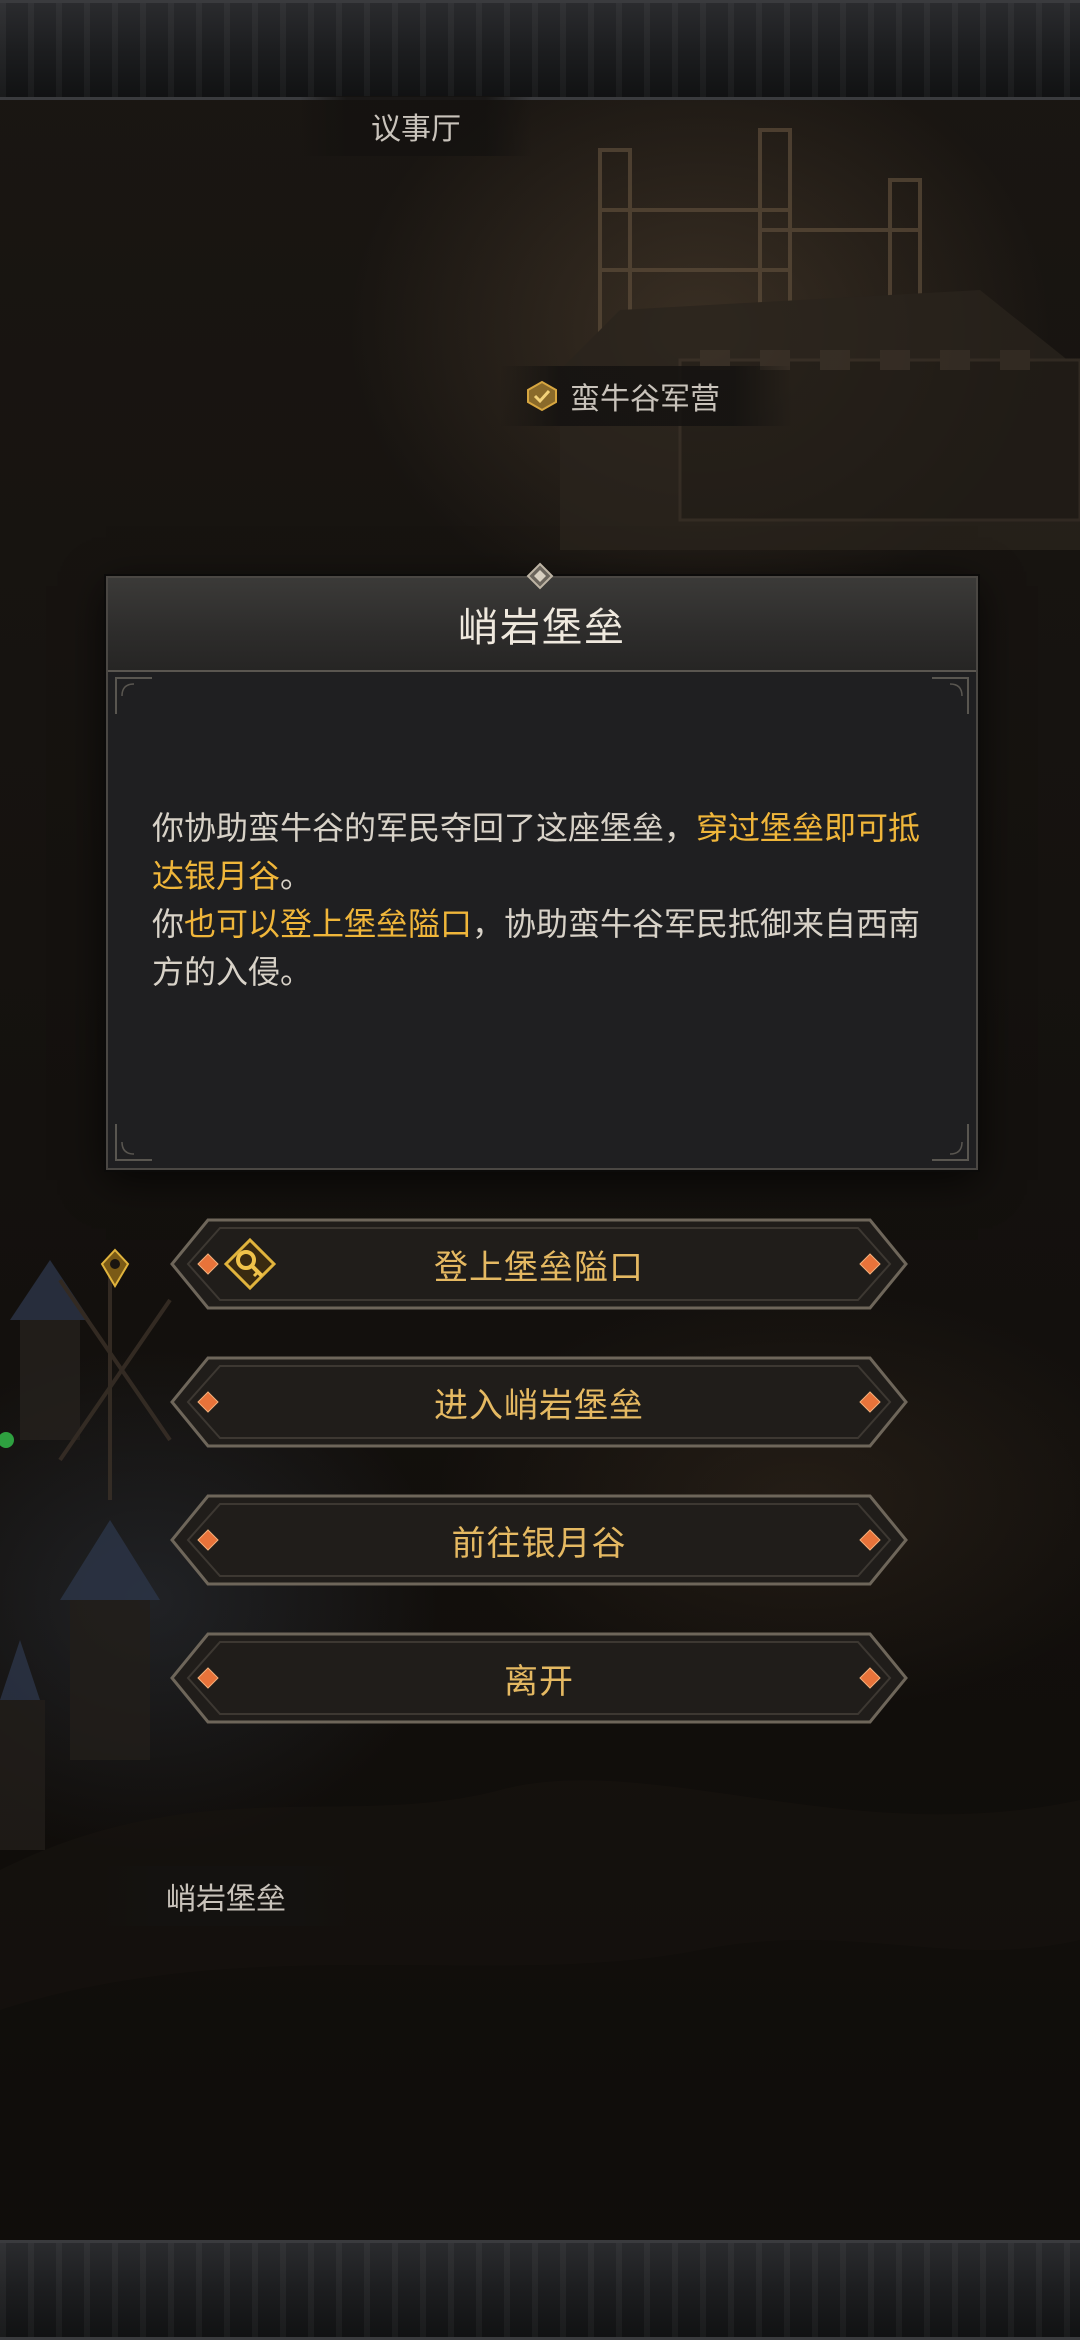 This screenshot has width=1080, height=2340. What do you see at coordinates (540, 576) in the screenshot?
I see `header-gem-icon` at bounding box center [540, 576].